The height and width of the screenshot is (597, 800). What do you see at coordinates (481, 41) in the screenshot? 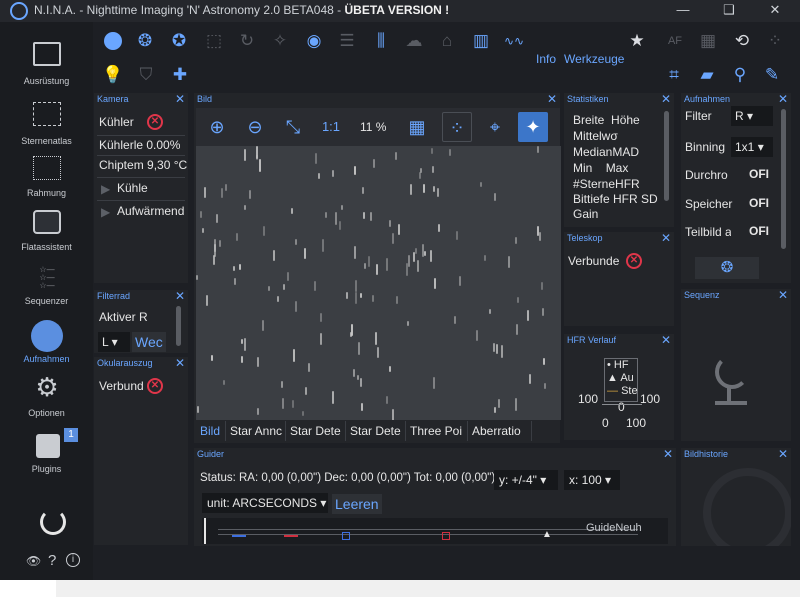
I see `hfr-chart-tool-icon: ▥` at bounding box center [481, 41].